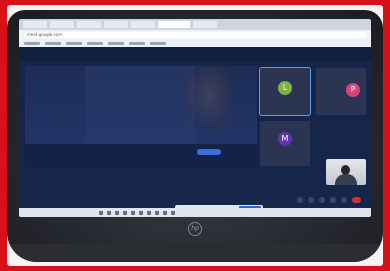 This screenshot has width=390, height=271. Describe the element at coordinates (195, 212) in the screenshot. I see `os-taskbar` at that location.